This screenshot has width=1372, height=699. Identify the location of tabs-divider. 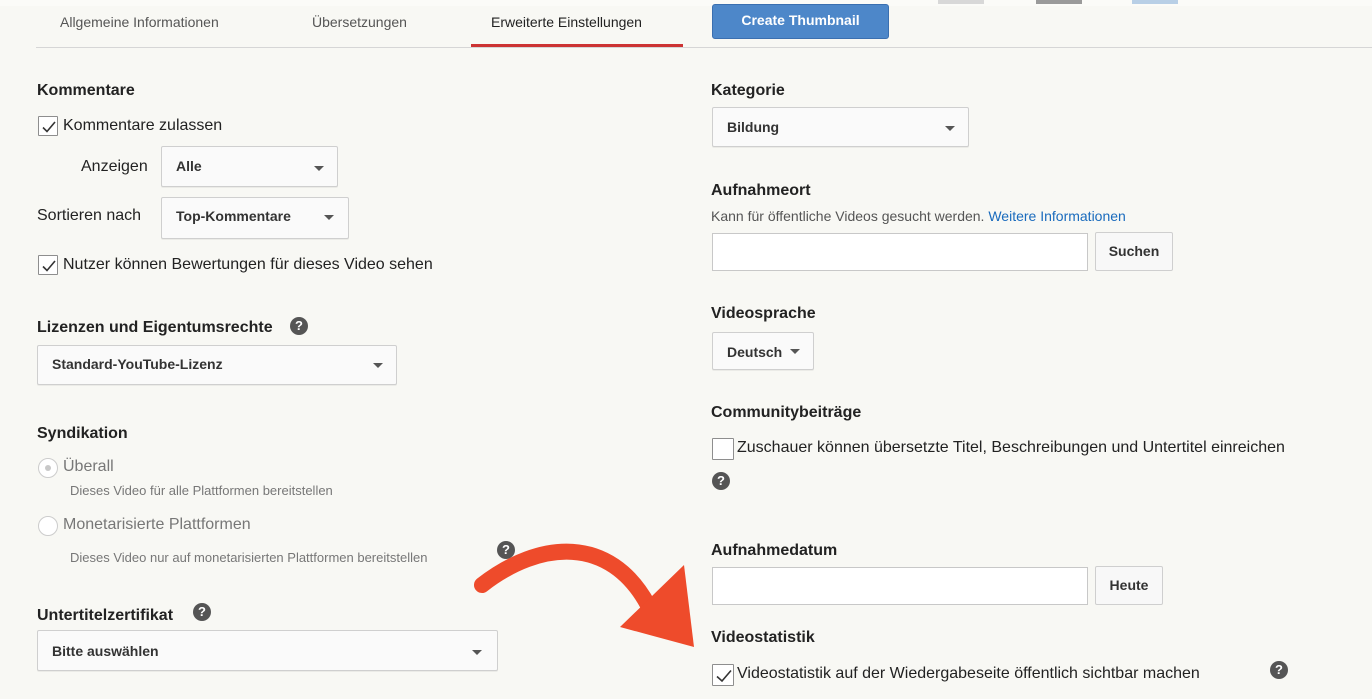
(704, 47).